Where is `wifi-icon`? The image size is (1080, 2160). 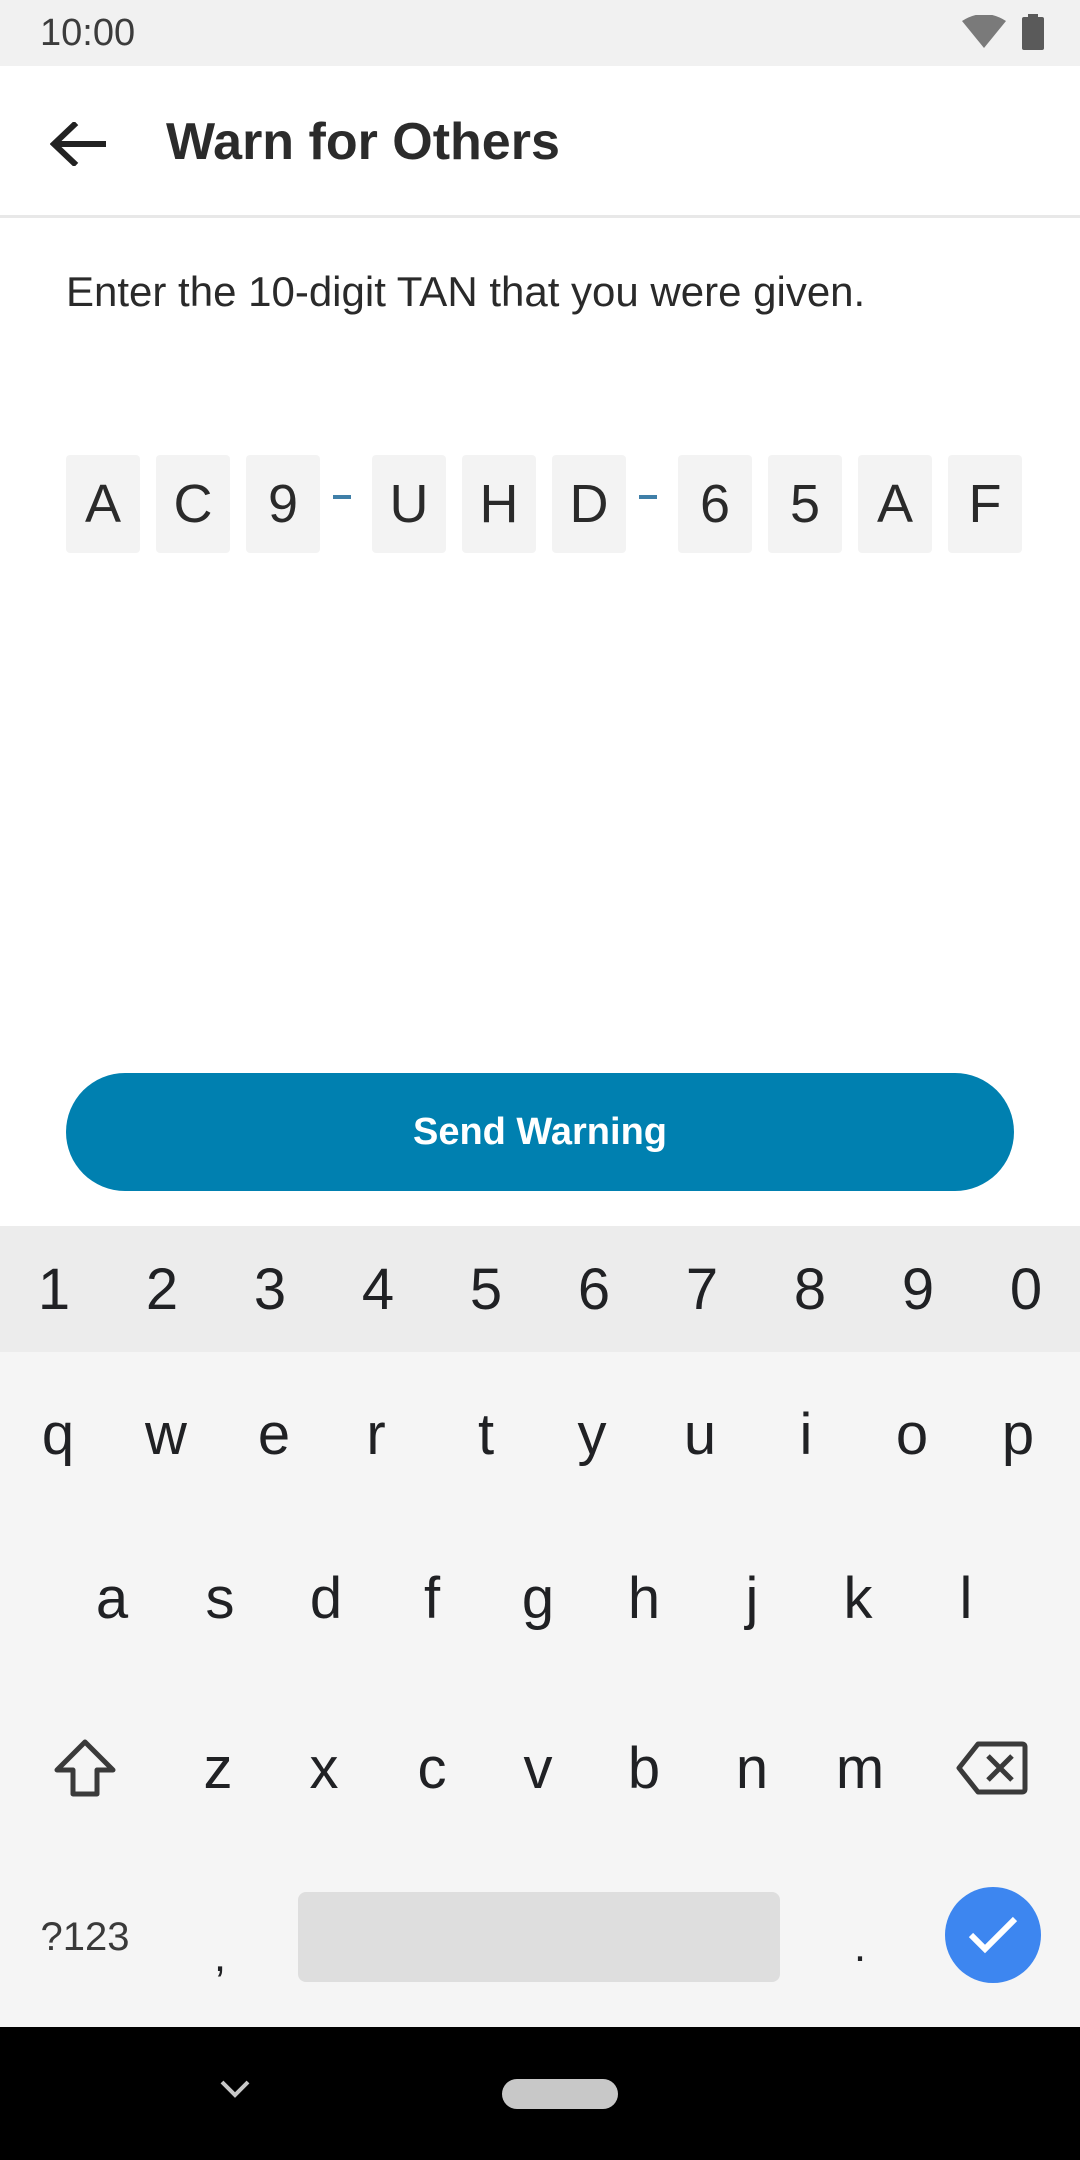 wifi-icon is located at coordinates (984, 31).